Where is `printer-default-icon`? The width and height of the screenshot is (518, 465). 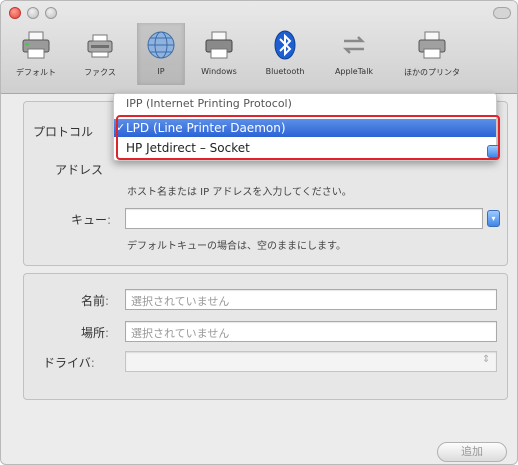 printer-default-icon is located at coordinates (36, 45).